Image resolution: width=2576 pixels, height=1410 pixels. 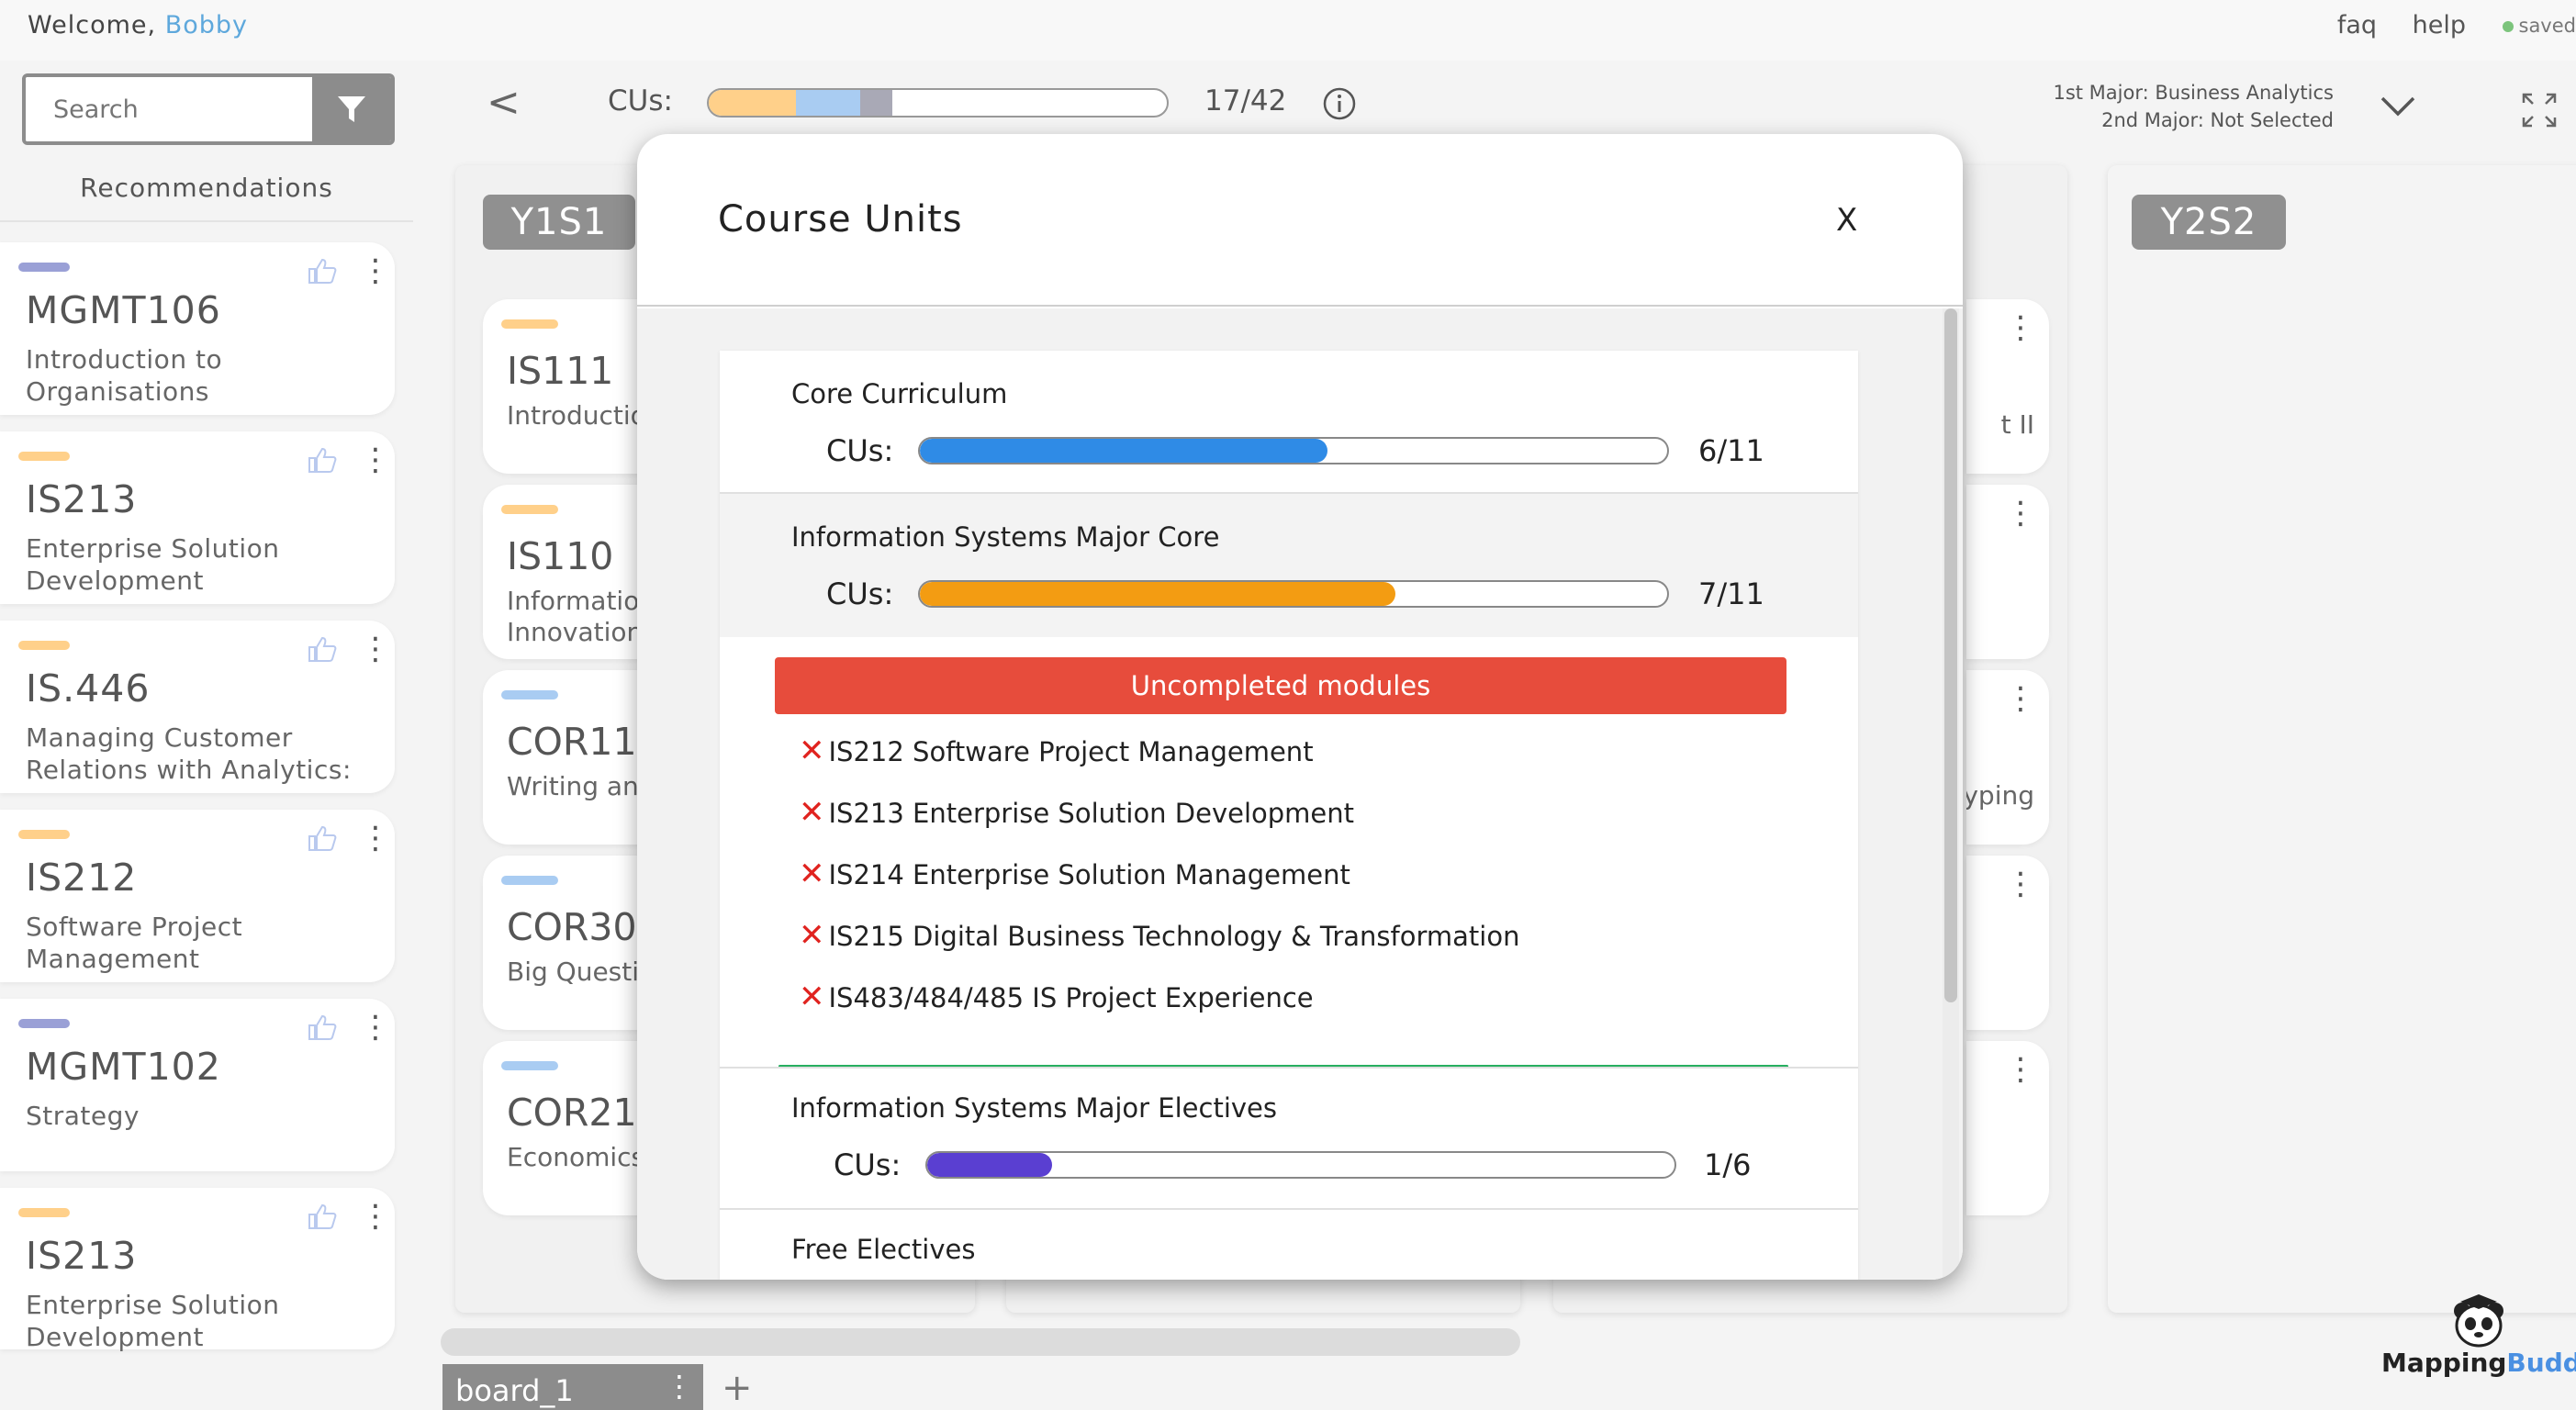 I want to click on add-board-button: +, so click(x=737, y=1388).